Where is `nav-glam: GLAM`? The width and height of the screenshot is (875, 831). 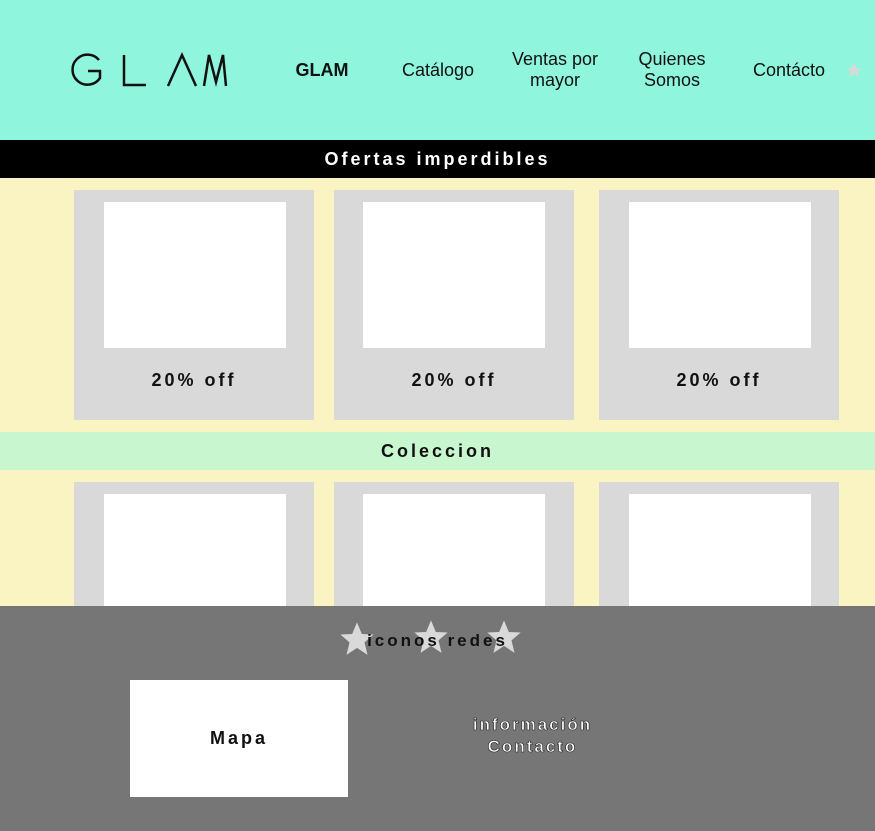 nav-glam: GLAM is located at coordinates (322, 70).